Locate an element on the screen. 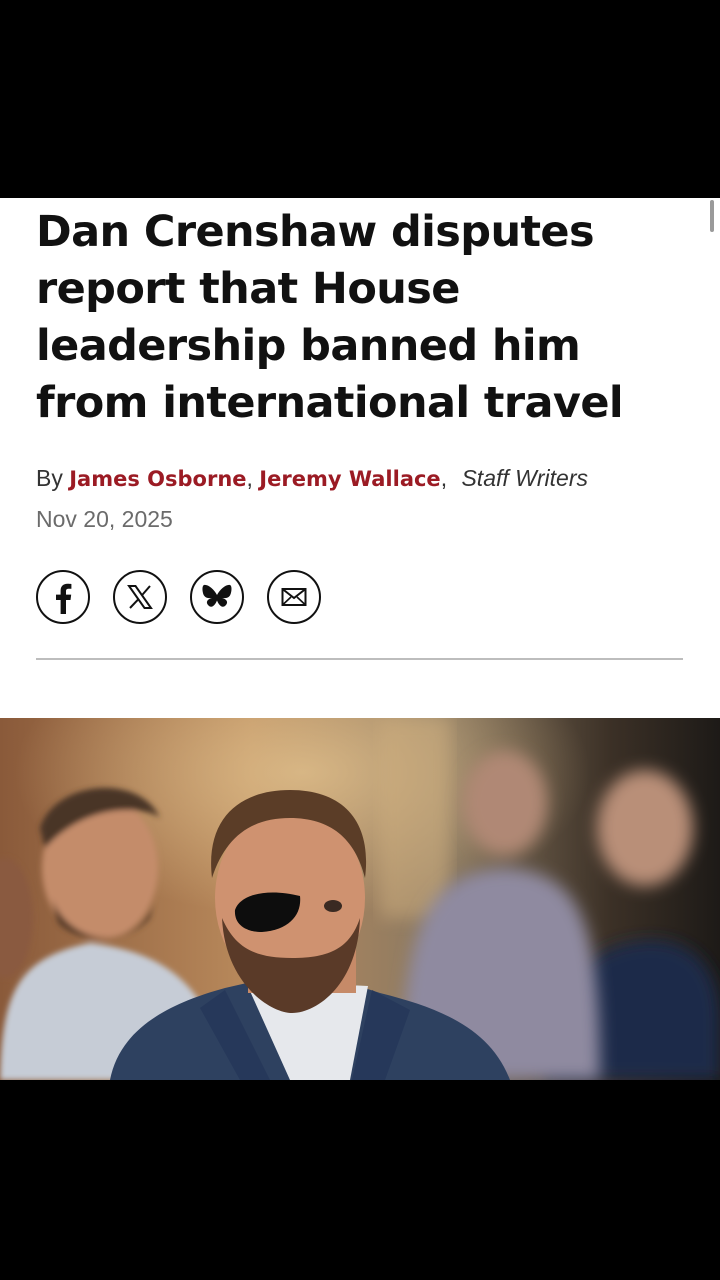 The height and width of the screenshot is (1280, 720). header-divider is located at coordinates (359, 659).